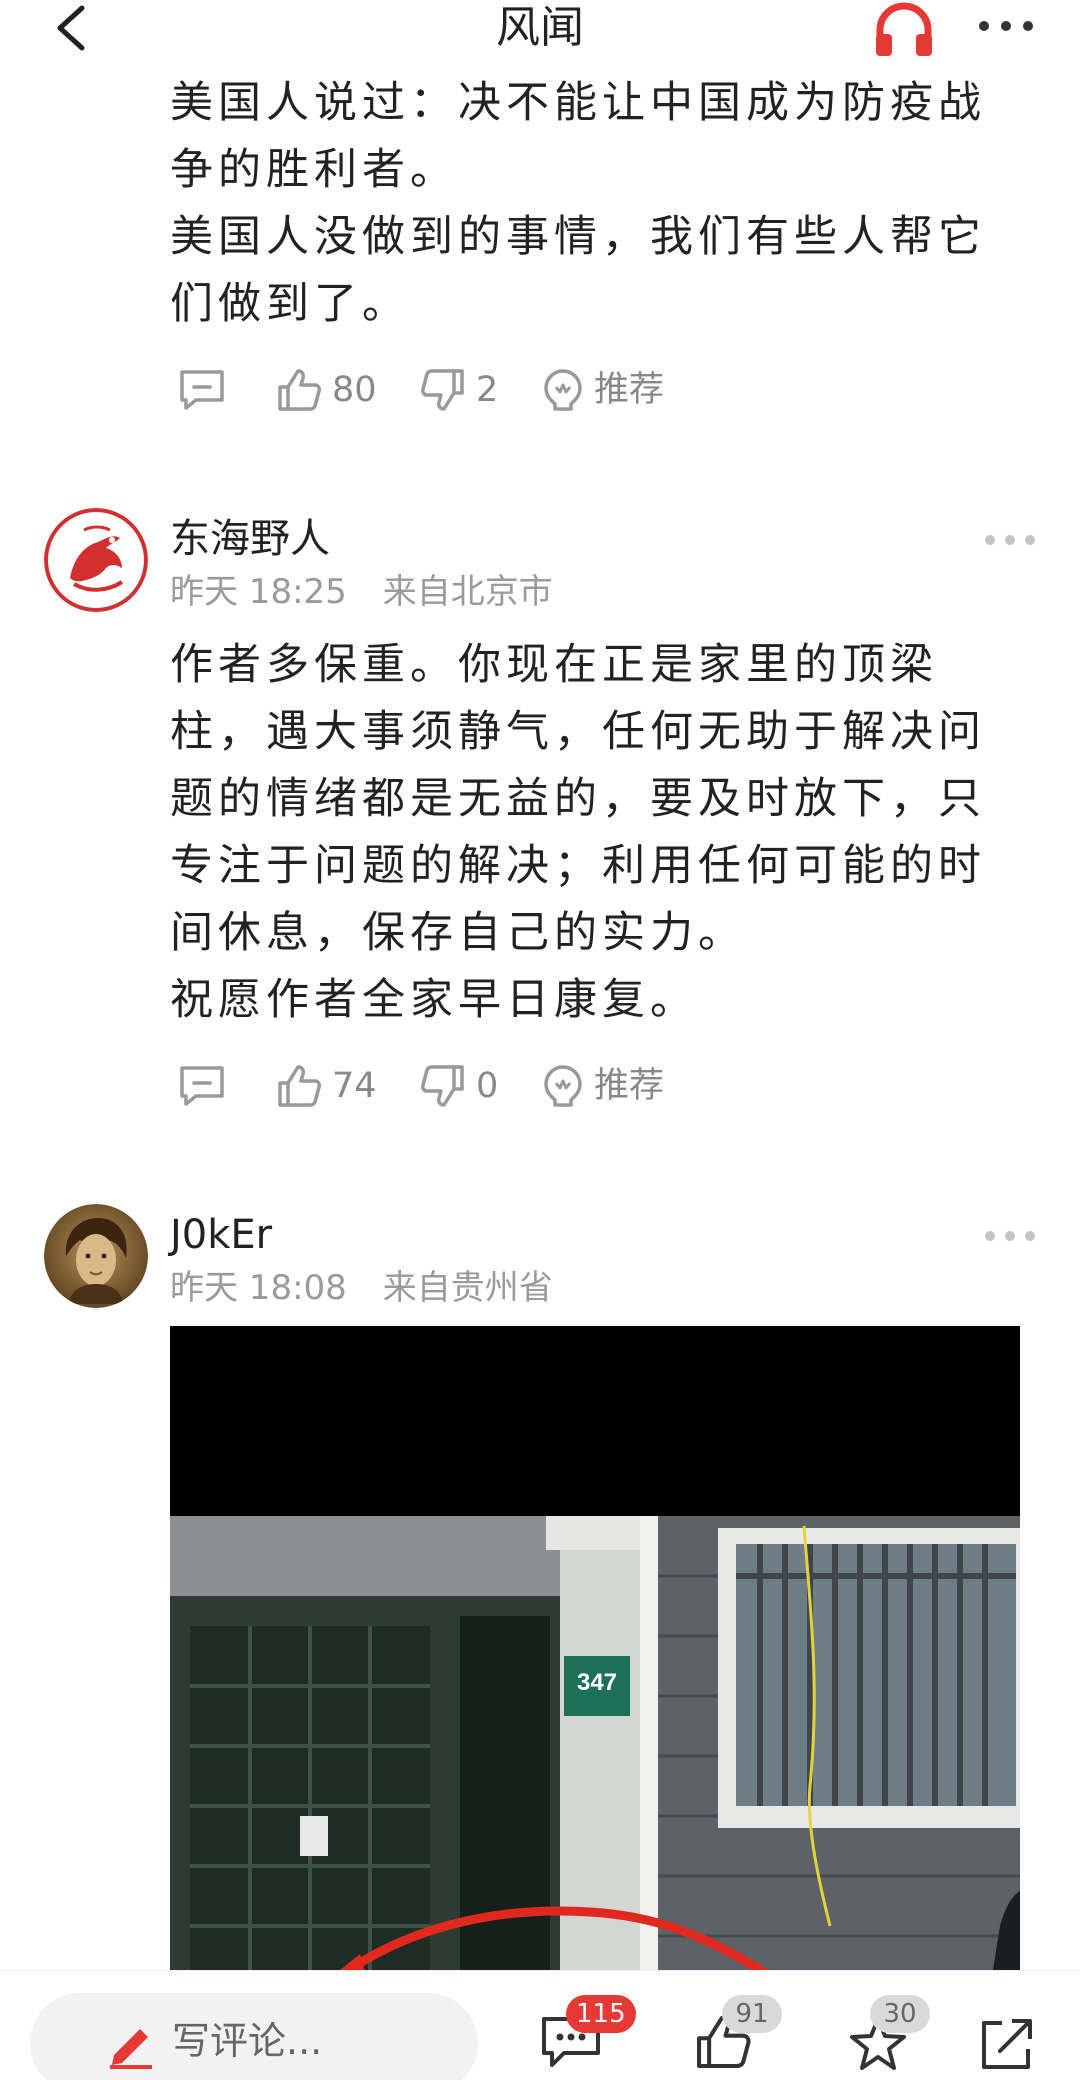 This screenshot has height=2080, width=1080. What do you see at coordinates (354, 390) in the screenshot?
I see `like-count: 80` at bounding box center [354, 390].